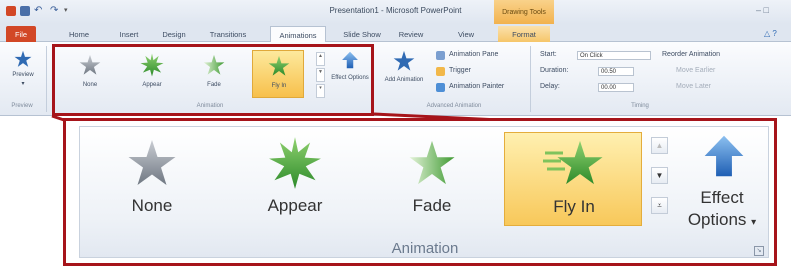 This screenshot has height=269, width=791. Describe the element at coordinates (425, 248) in the screenshot. I see `animation-group-label: Animation` at that location.